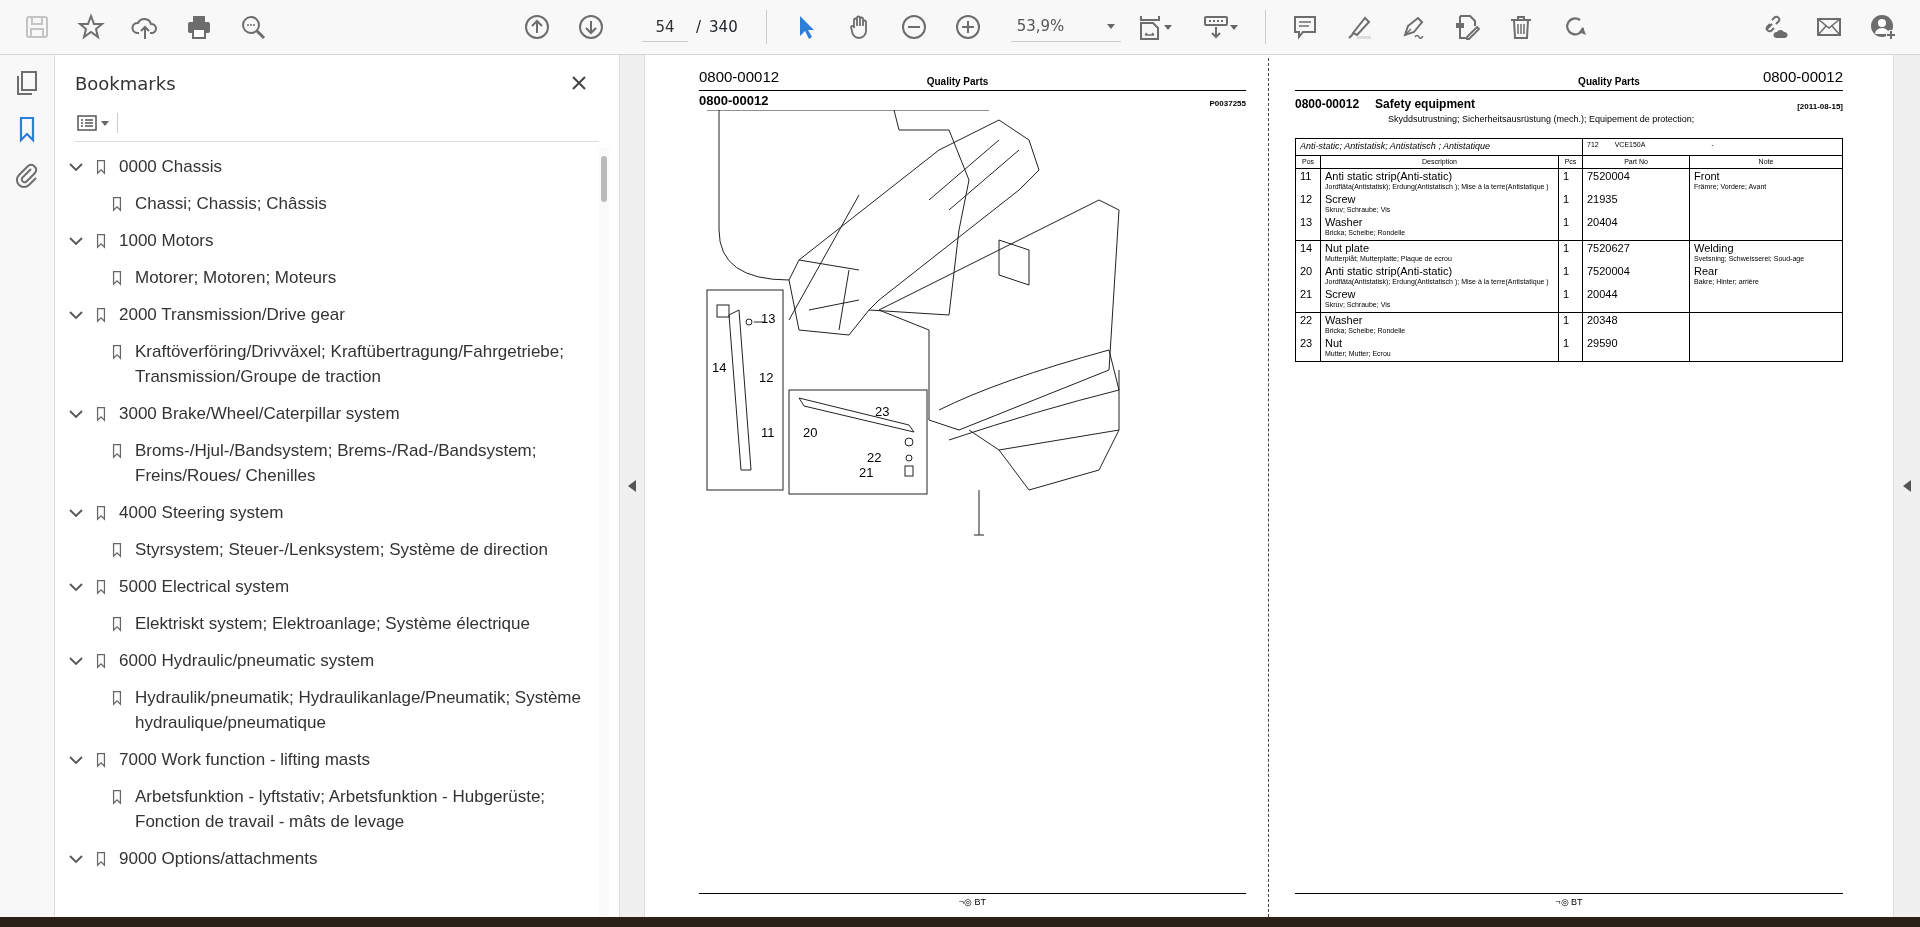 This screenshot has width=1920, height=927. Describe the element at coordinates (632, 486) in the screenshot. I see `collapse-panel-icon` at that location.